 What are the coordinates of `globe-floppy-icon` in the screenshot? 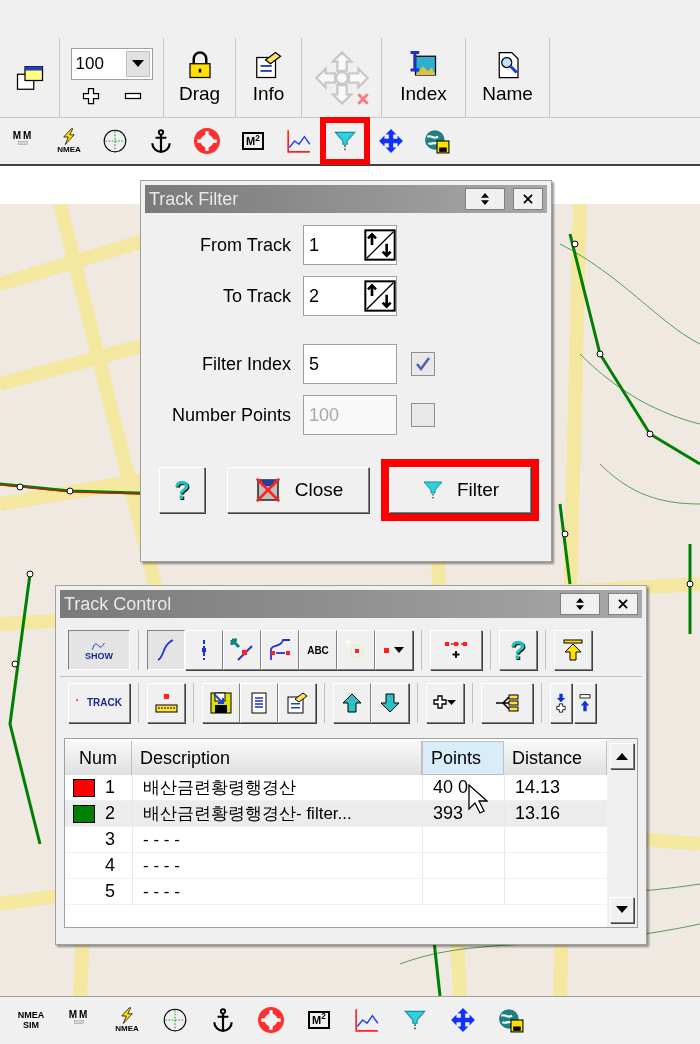 It's located at (437, 141).